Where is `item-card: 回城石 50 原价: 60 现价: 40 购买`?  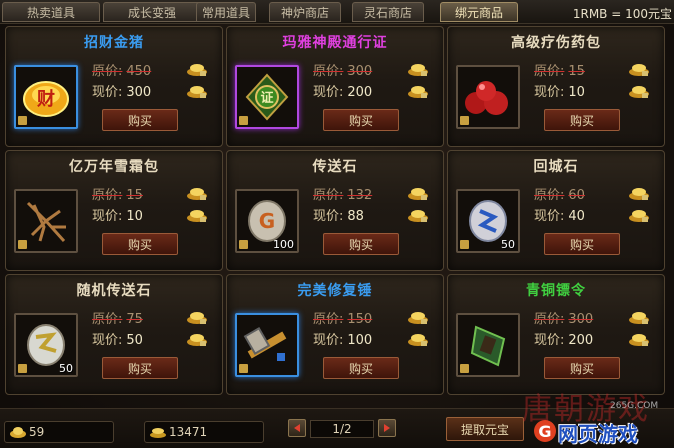 item-card: 回城石 50 原价: 60 现价: 40 购买 is located at coordinates (556, 210).